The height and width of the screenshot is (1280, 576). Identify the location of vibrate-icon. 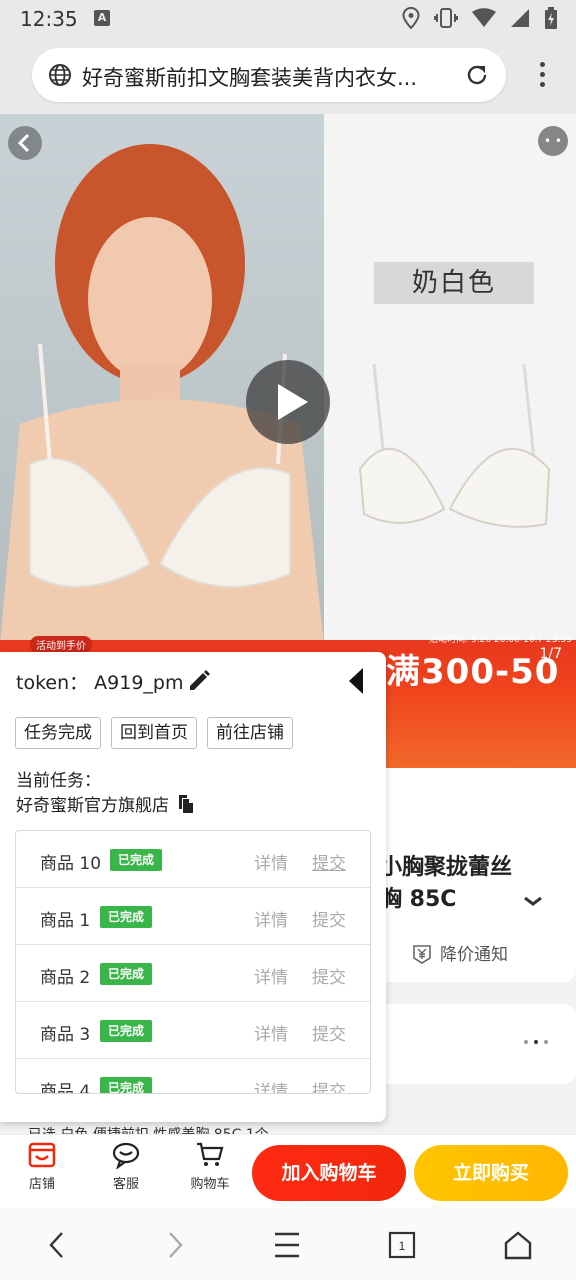
(446, 18).